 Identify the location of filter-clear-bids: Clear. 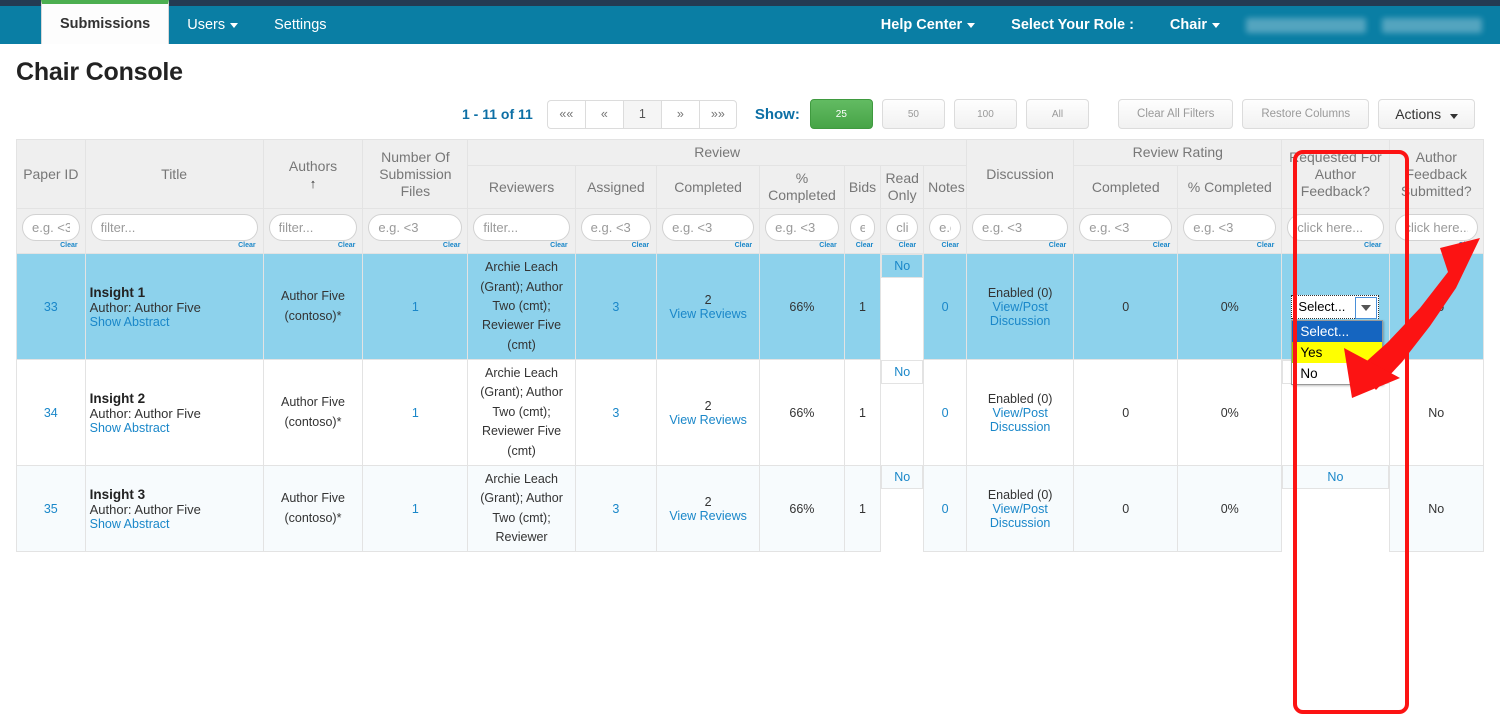
(862, 246).